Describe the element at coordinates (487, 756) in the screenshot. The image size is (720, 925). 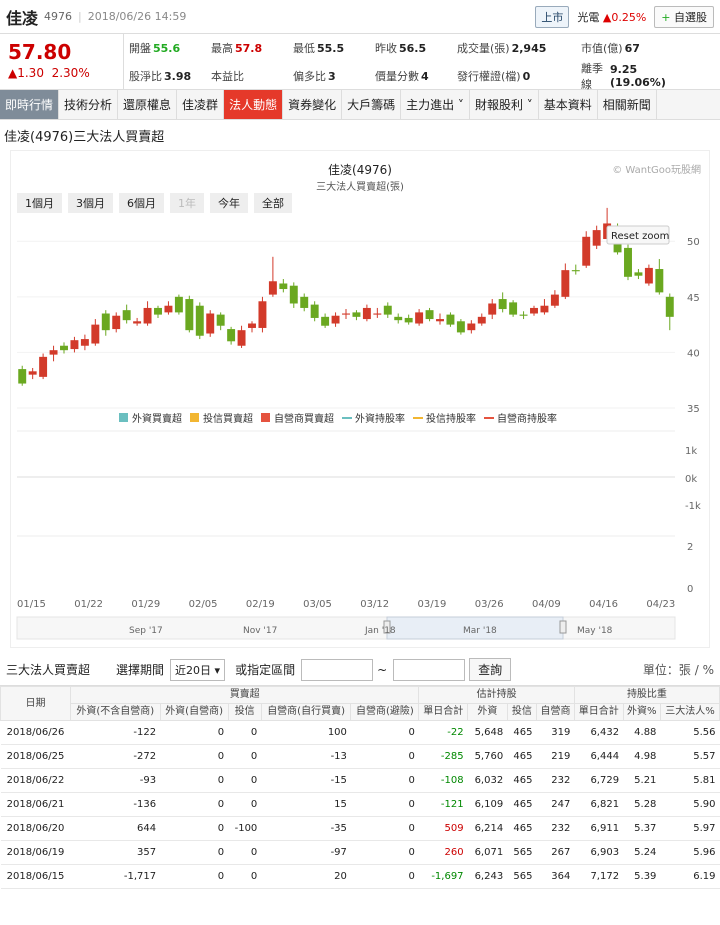
I see `table-cell: 5,760` at that location.